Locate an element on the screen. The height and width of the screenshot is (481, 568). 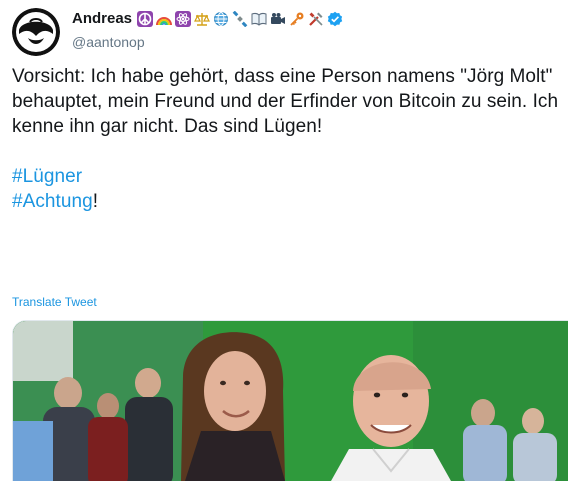
key-icon is located at coordinates (297, 19).